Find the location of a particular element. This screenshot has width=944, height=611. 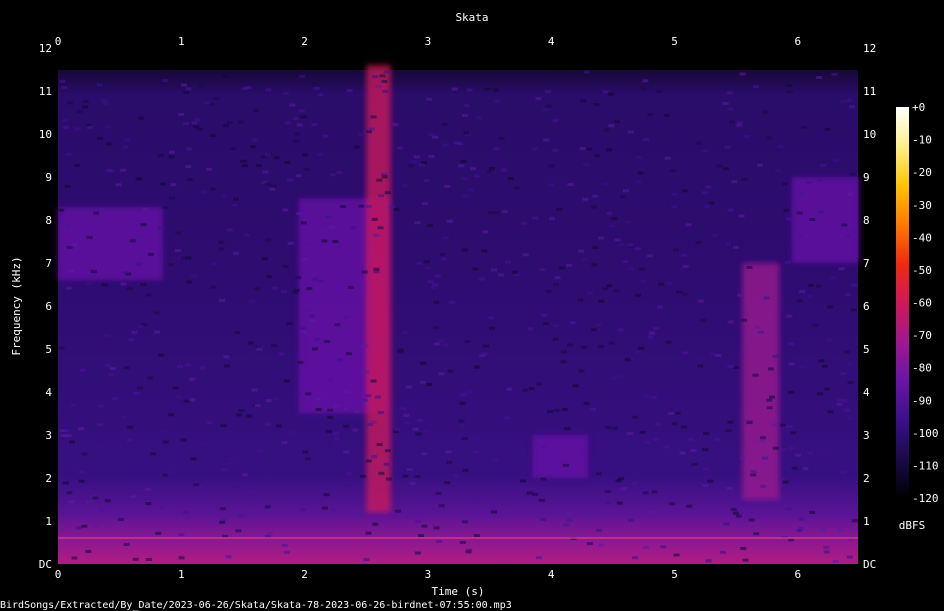

colorbar-tick-label: -50 is located at coordinates (922, 270).